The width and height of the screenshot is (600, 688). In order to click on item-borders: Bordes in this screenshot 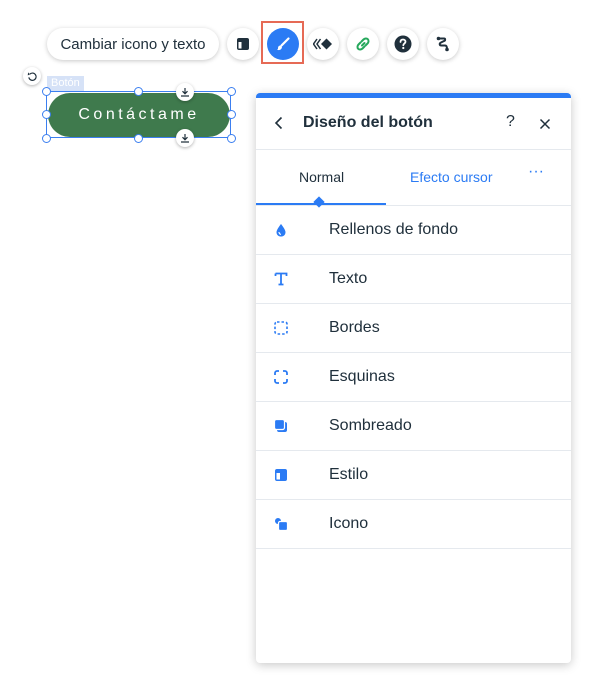, I will do `click(413, 328)`.